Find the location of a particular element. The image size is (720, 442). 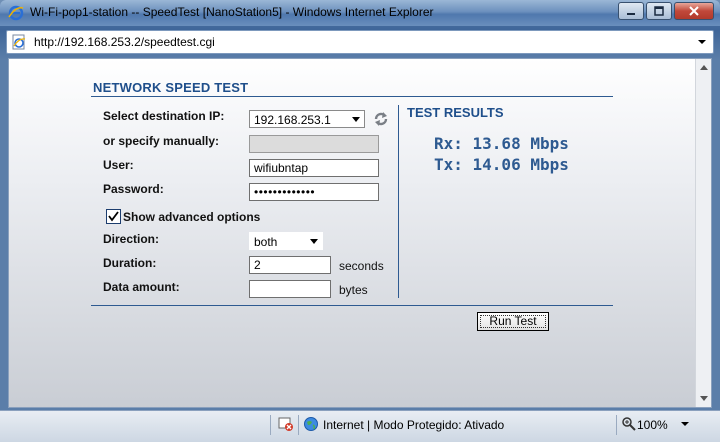

close-button is located at coordinates (694, 11).